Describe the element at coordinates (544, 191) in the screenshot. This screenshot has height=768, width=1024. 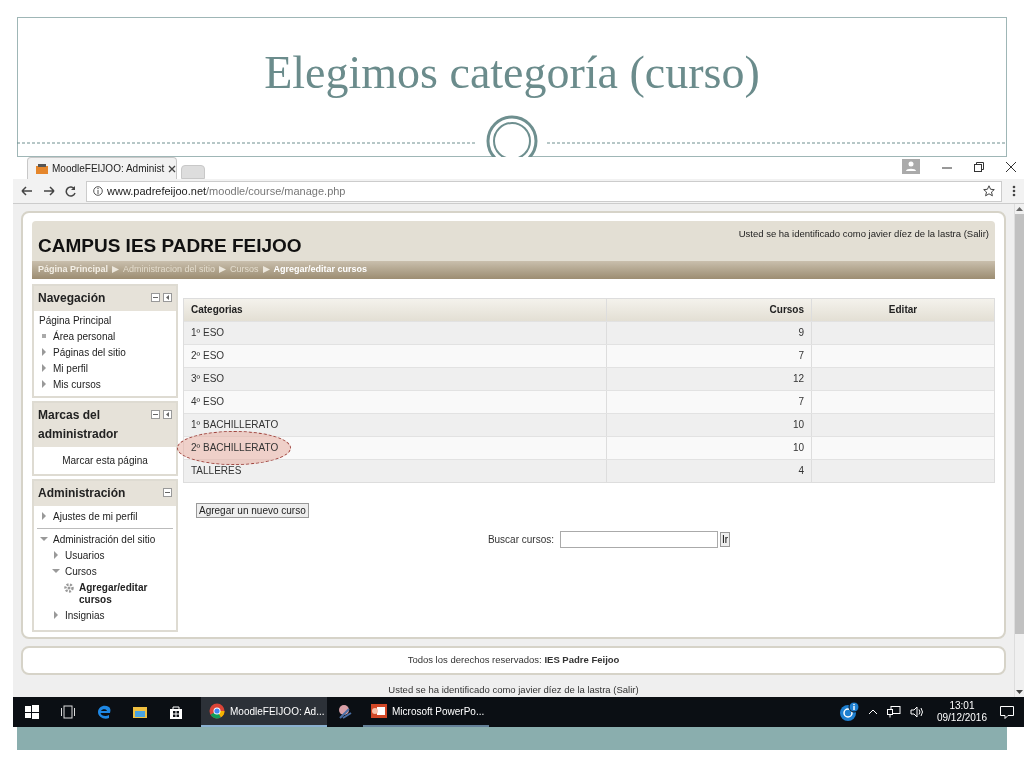
I see `address-bar: www.padrefeijoo.net/moodle/course/manage.php` at that location.